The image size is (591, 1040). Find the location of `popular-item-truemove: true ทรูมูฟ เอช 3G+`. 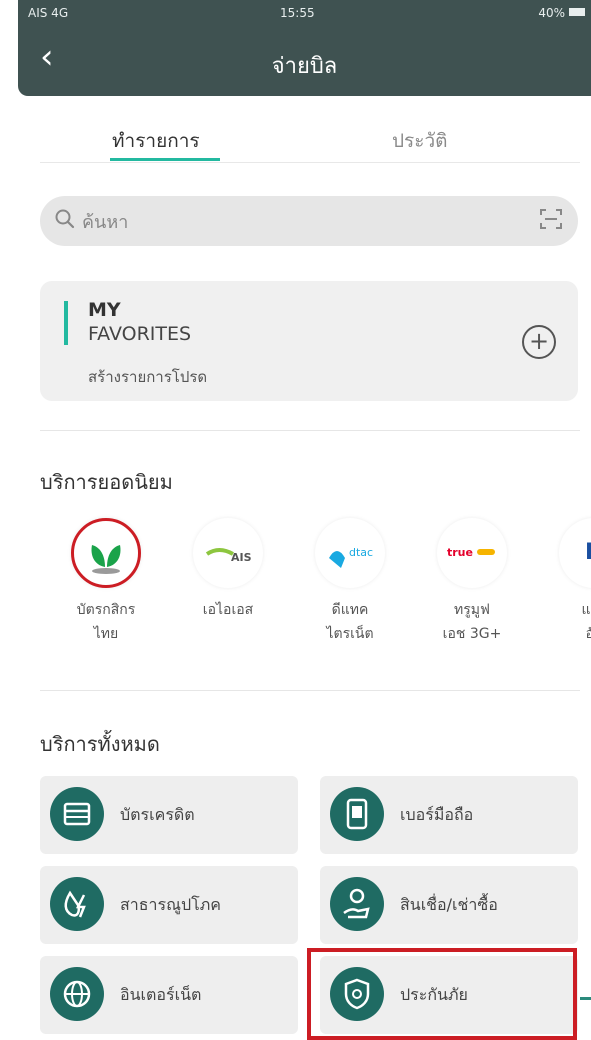

popular-item-truemove: true ทรูมูฟ เอช 3G+ is located at coordinates (472, 582).